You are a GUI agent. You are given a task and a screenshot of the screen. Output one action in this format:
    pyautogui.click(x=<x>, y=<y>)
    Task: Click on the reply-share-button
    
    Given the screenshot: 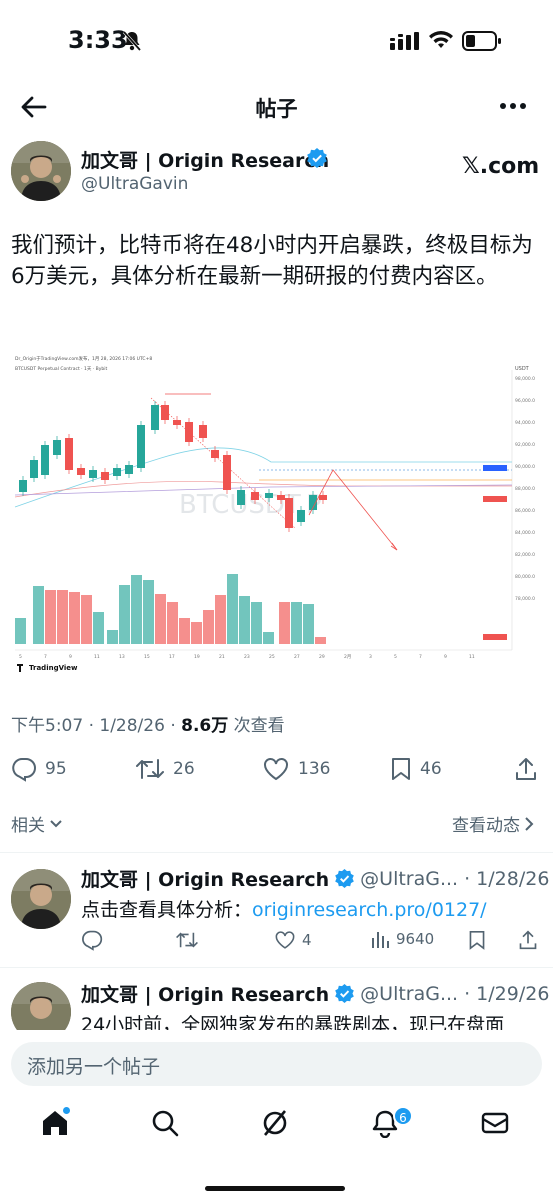 What is the action you would take?
    pyautogui.click(x=528, y=940)
    